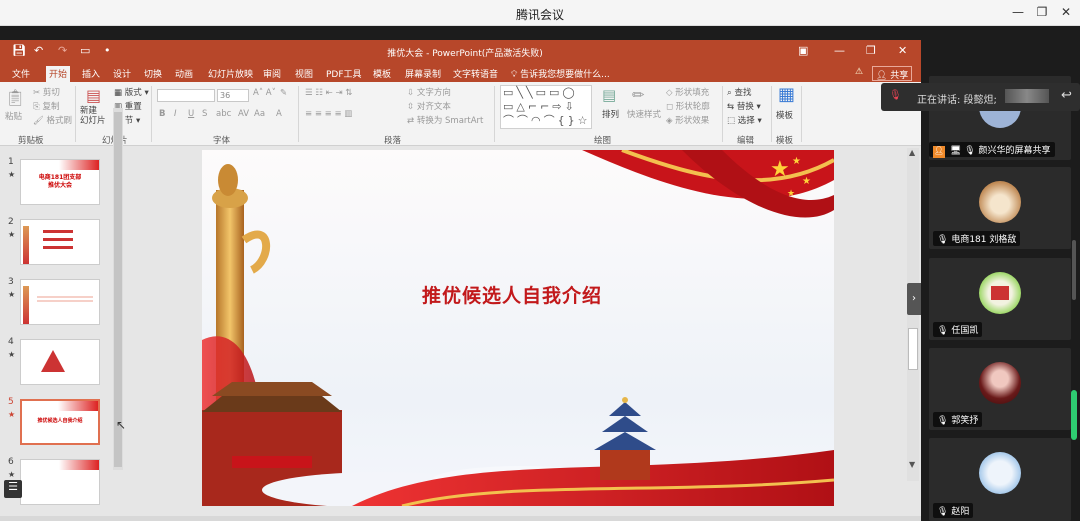 The image size is (1080, 521). I want to click on bullets-icon: ☰ ☷ ⇤ ⇥ ⇅, so click(328, 93).